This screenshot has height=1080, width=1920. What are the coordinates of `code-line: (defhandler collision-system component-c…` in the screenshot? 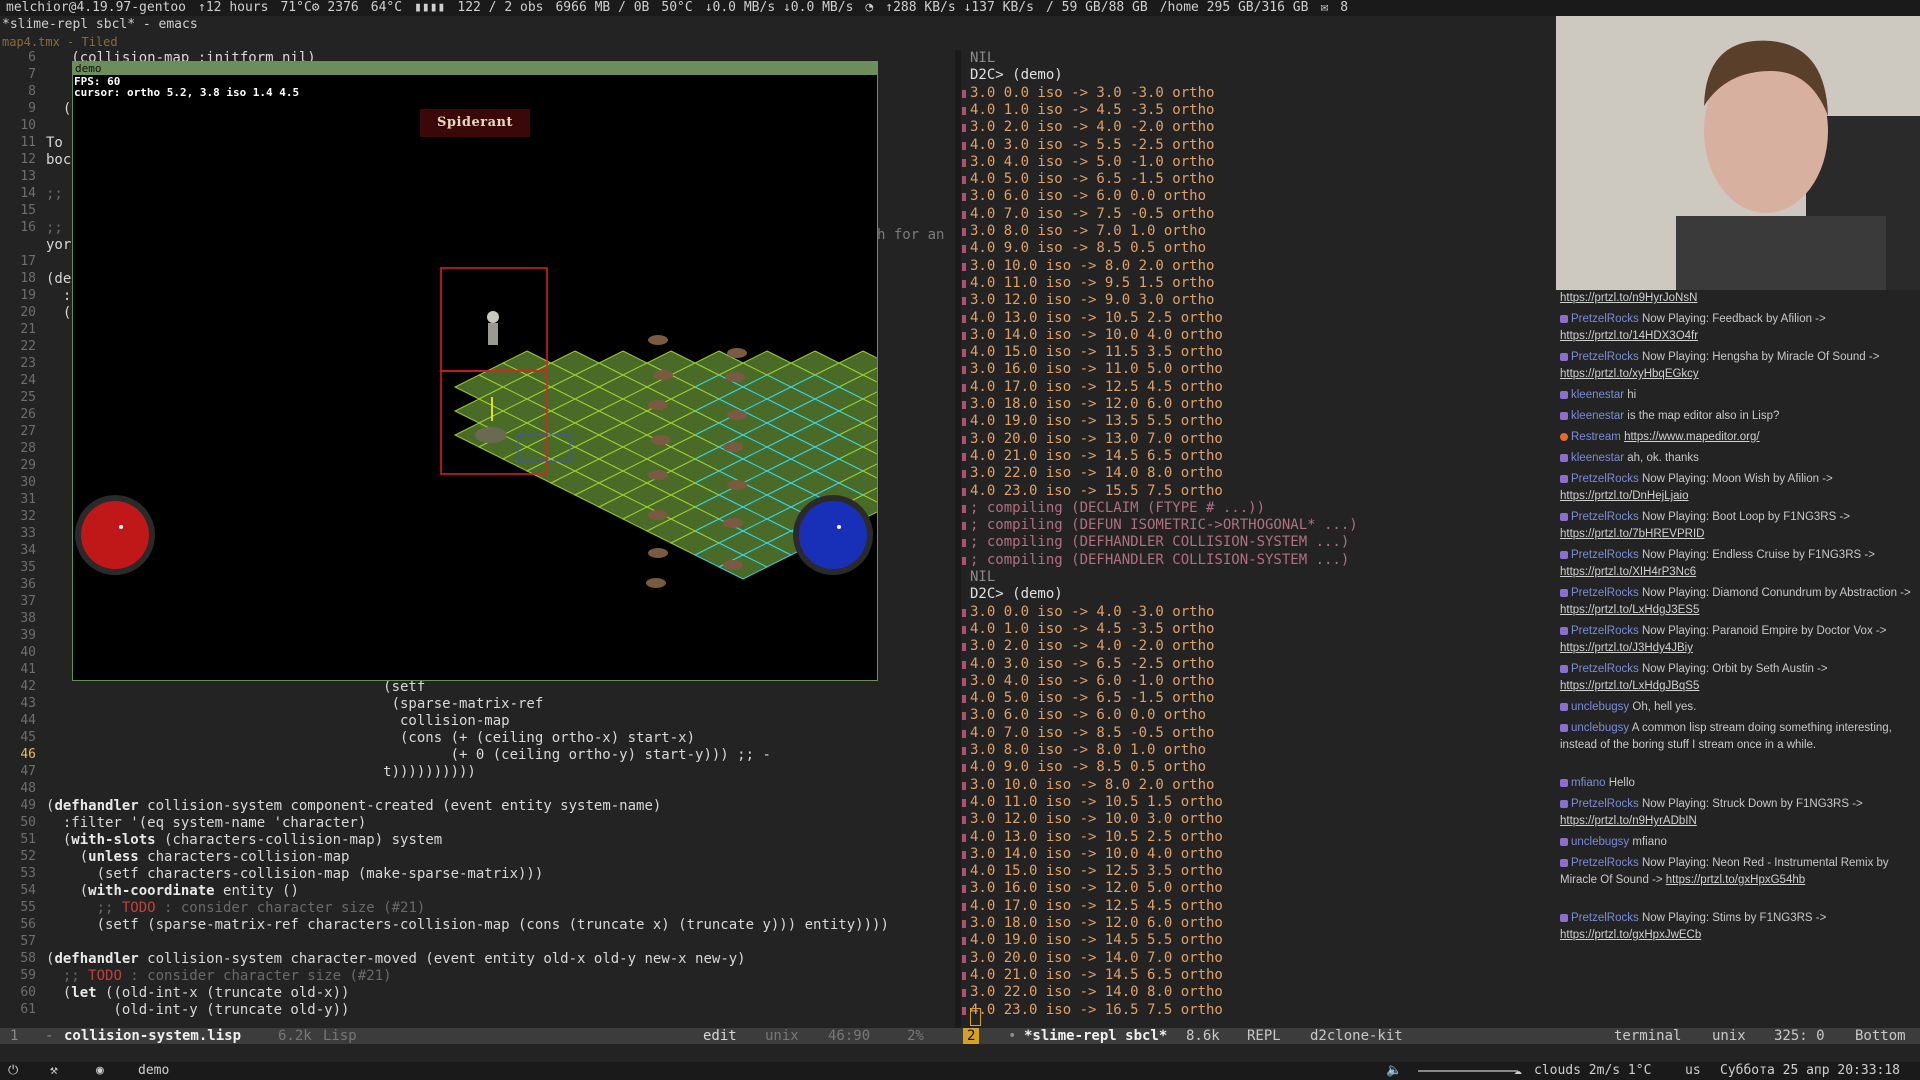 It's located at (353, 806).